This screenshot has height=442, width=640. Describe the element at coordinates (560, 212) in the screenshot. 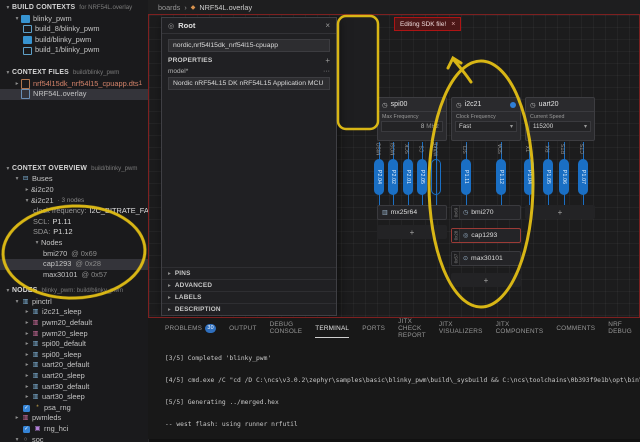

I see `uart20-add-device-button: +` at that location.